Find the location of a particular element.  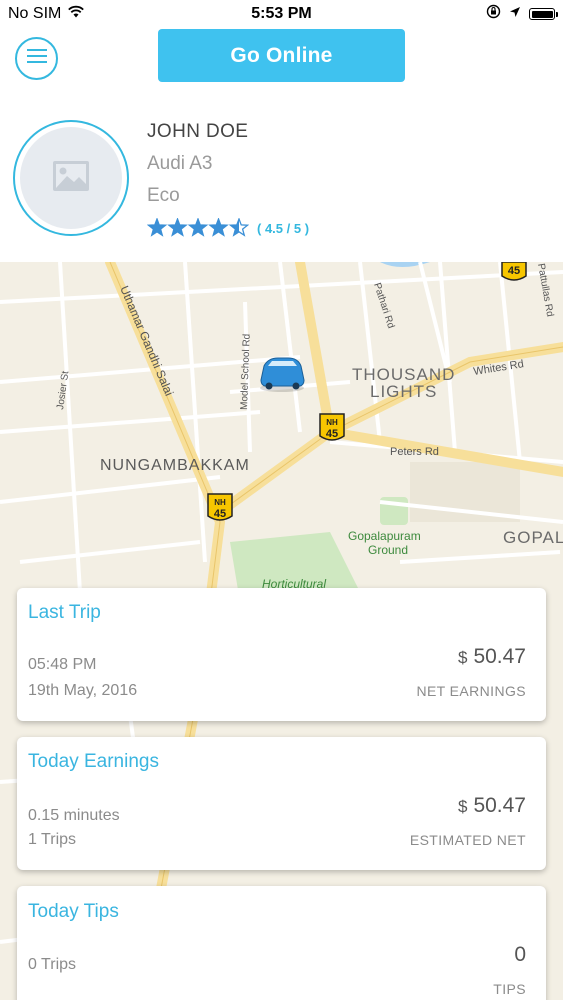

tips-label: TIPS is located at coordinates (509, 989).